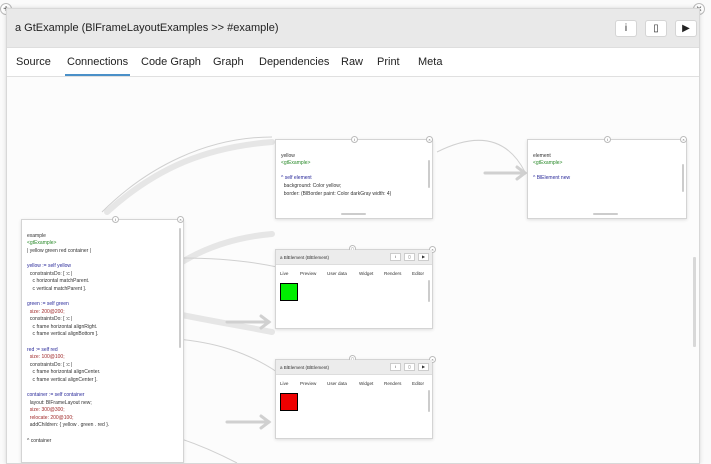 This screenshot has height=464, width=711. I want to click on code-line: size: 200@200;, so click(46, 311).